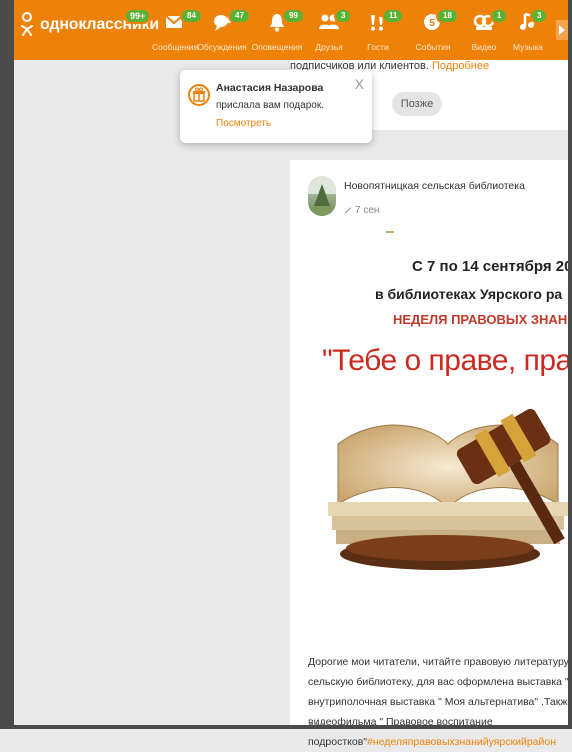 This screenshot has width=572, height=752. Describe the element at coordinates (269, 88) in the screenshot. I see `notification-sender: Анастасия Назарова` at that location.